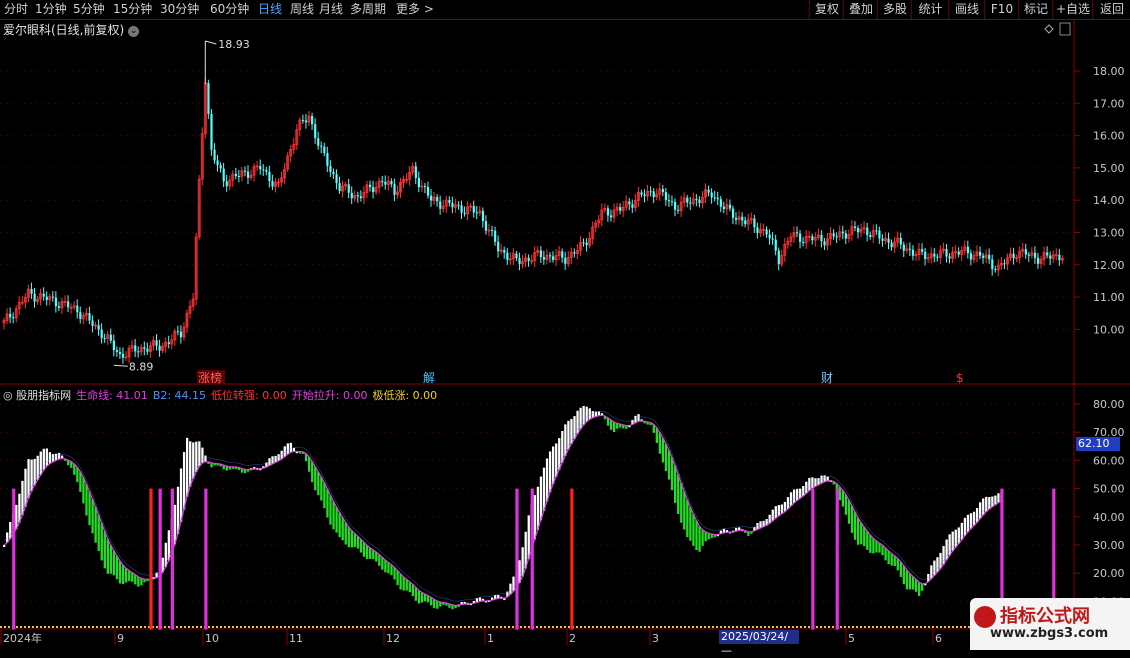  I want to click on indicator-name: ◎ 股朋指标网, so click(37, 395).